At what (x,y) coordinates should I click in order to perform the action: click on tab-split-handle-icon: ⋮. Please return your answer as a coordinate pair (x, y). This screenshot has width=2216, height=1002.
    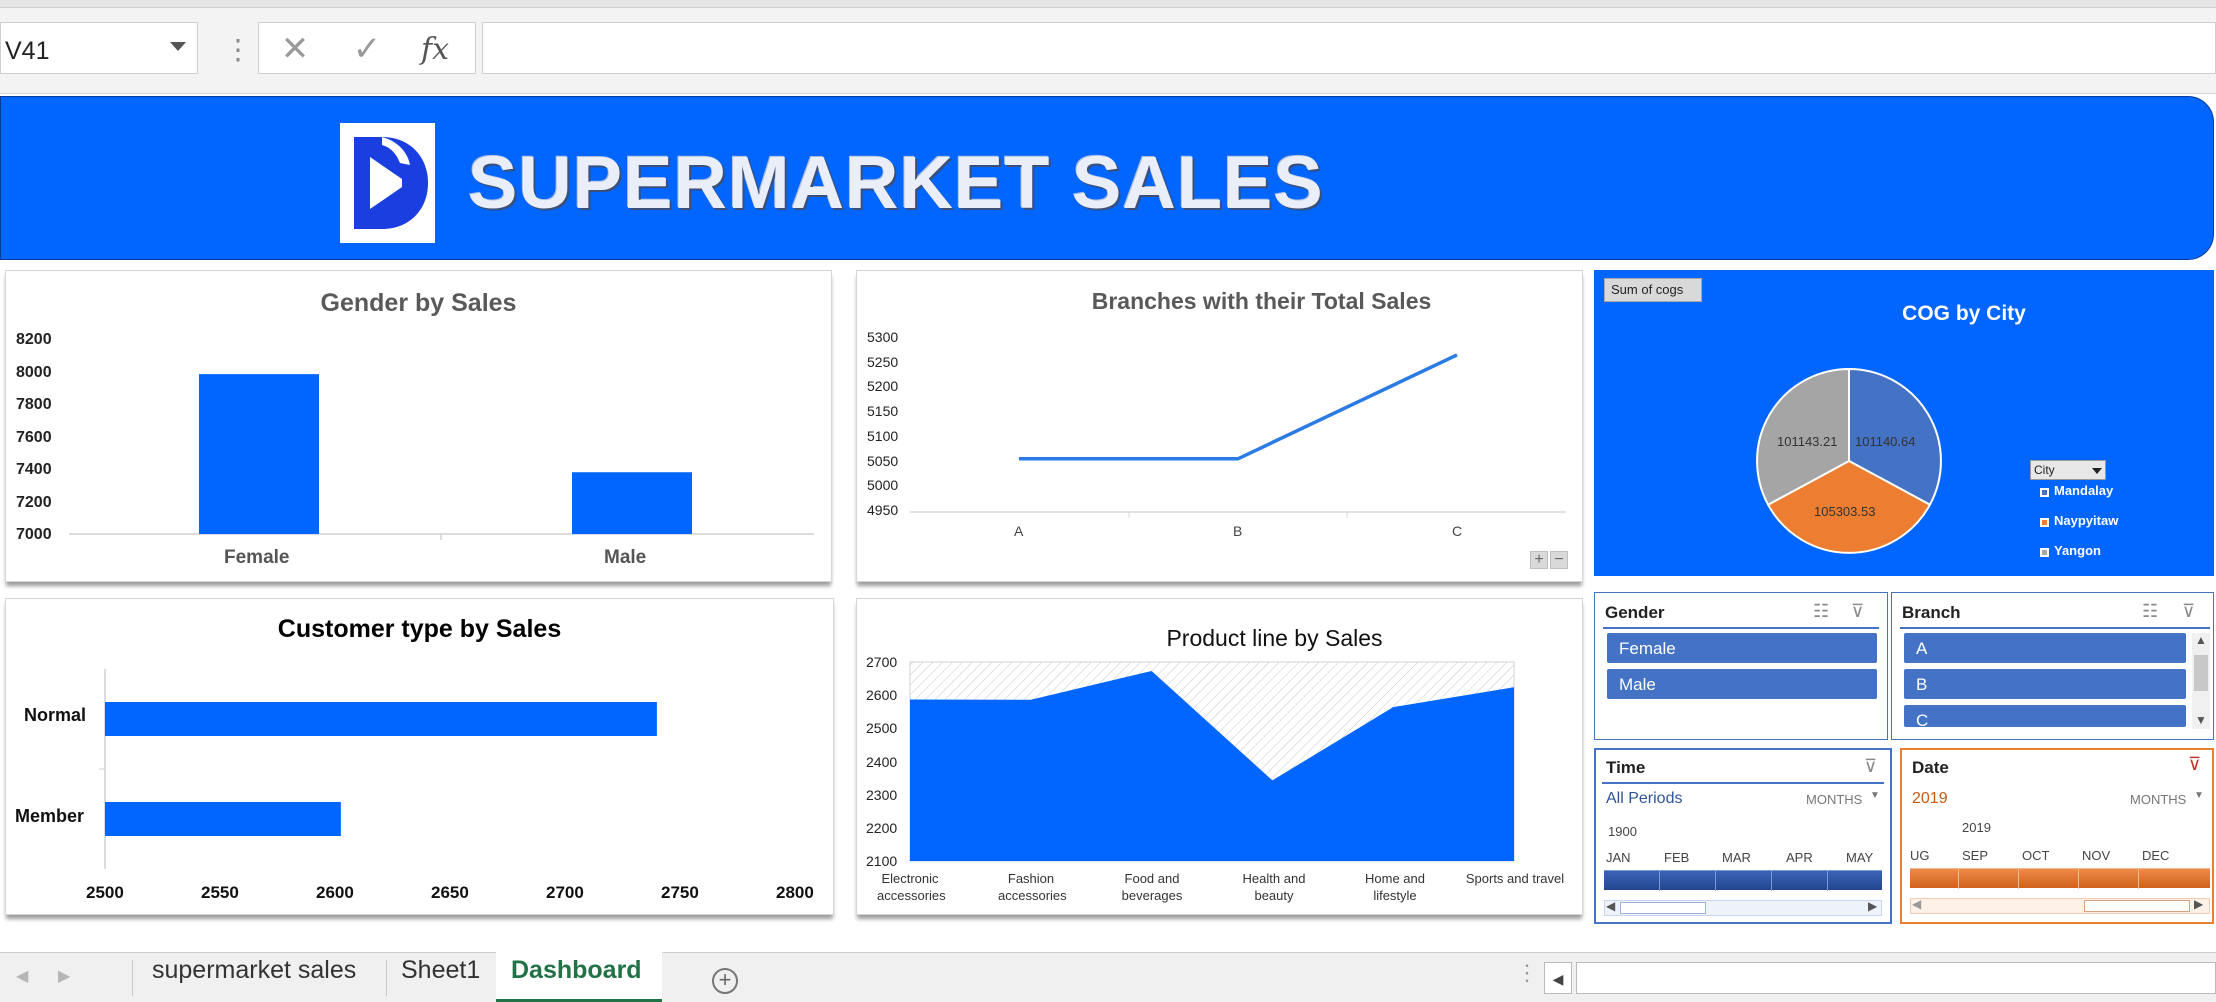
    Looking at the image, I should click on (1527, 973).